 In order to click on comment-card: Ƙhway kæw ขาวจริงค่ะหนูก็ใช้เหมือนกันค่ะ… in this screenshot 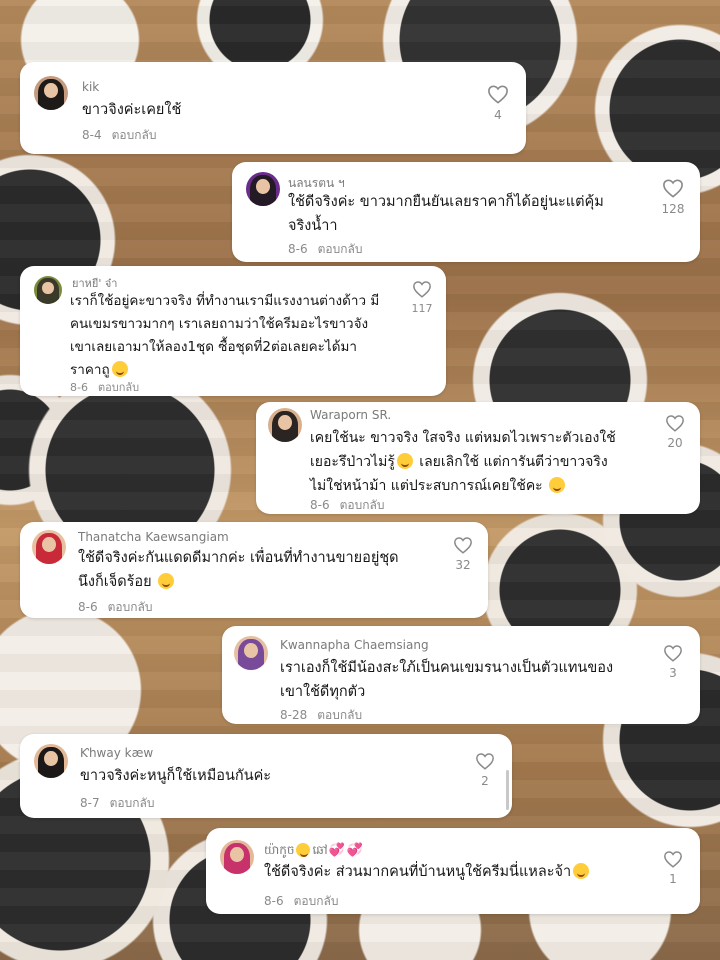, I will do `click(266, 776)`.